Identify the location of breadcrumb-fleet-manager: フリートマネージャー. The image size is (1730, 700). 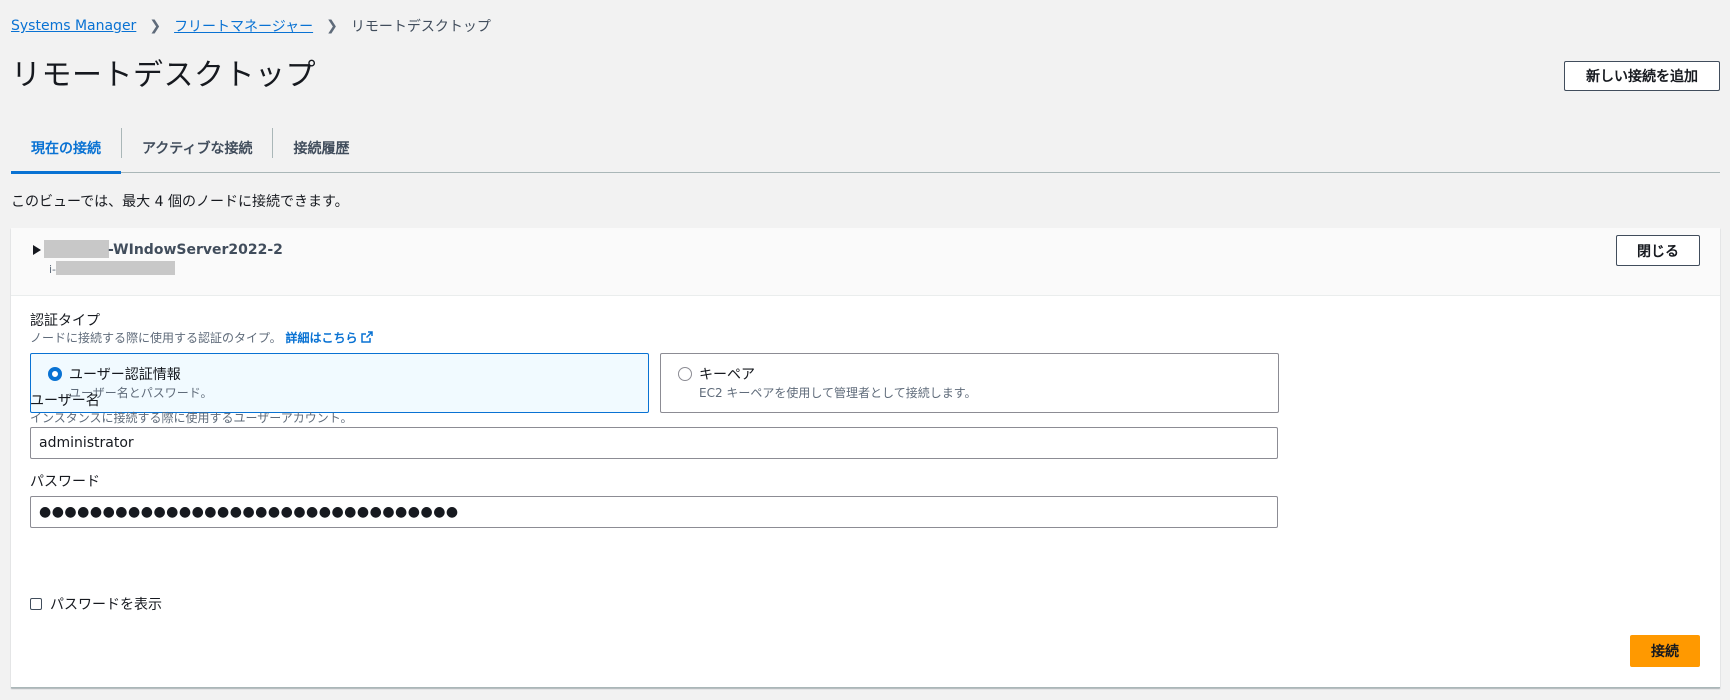
(243, 26).